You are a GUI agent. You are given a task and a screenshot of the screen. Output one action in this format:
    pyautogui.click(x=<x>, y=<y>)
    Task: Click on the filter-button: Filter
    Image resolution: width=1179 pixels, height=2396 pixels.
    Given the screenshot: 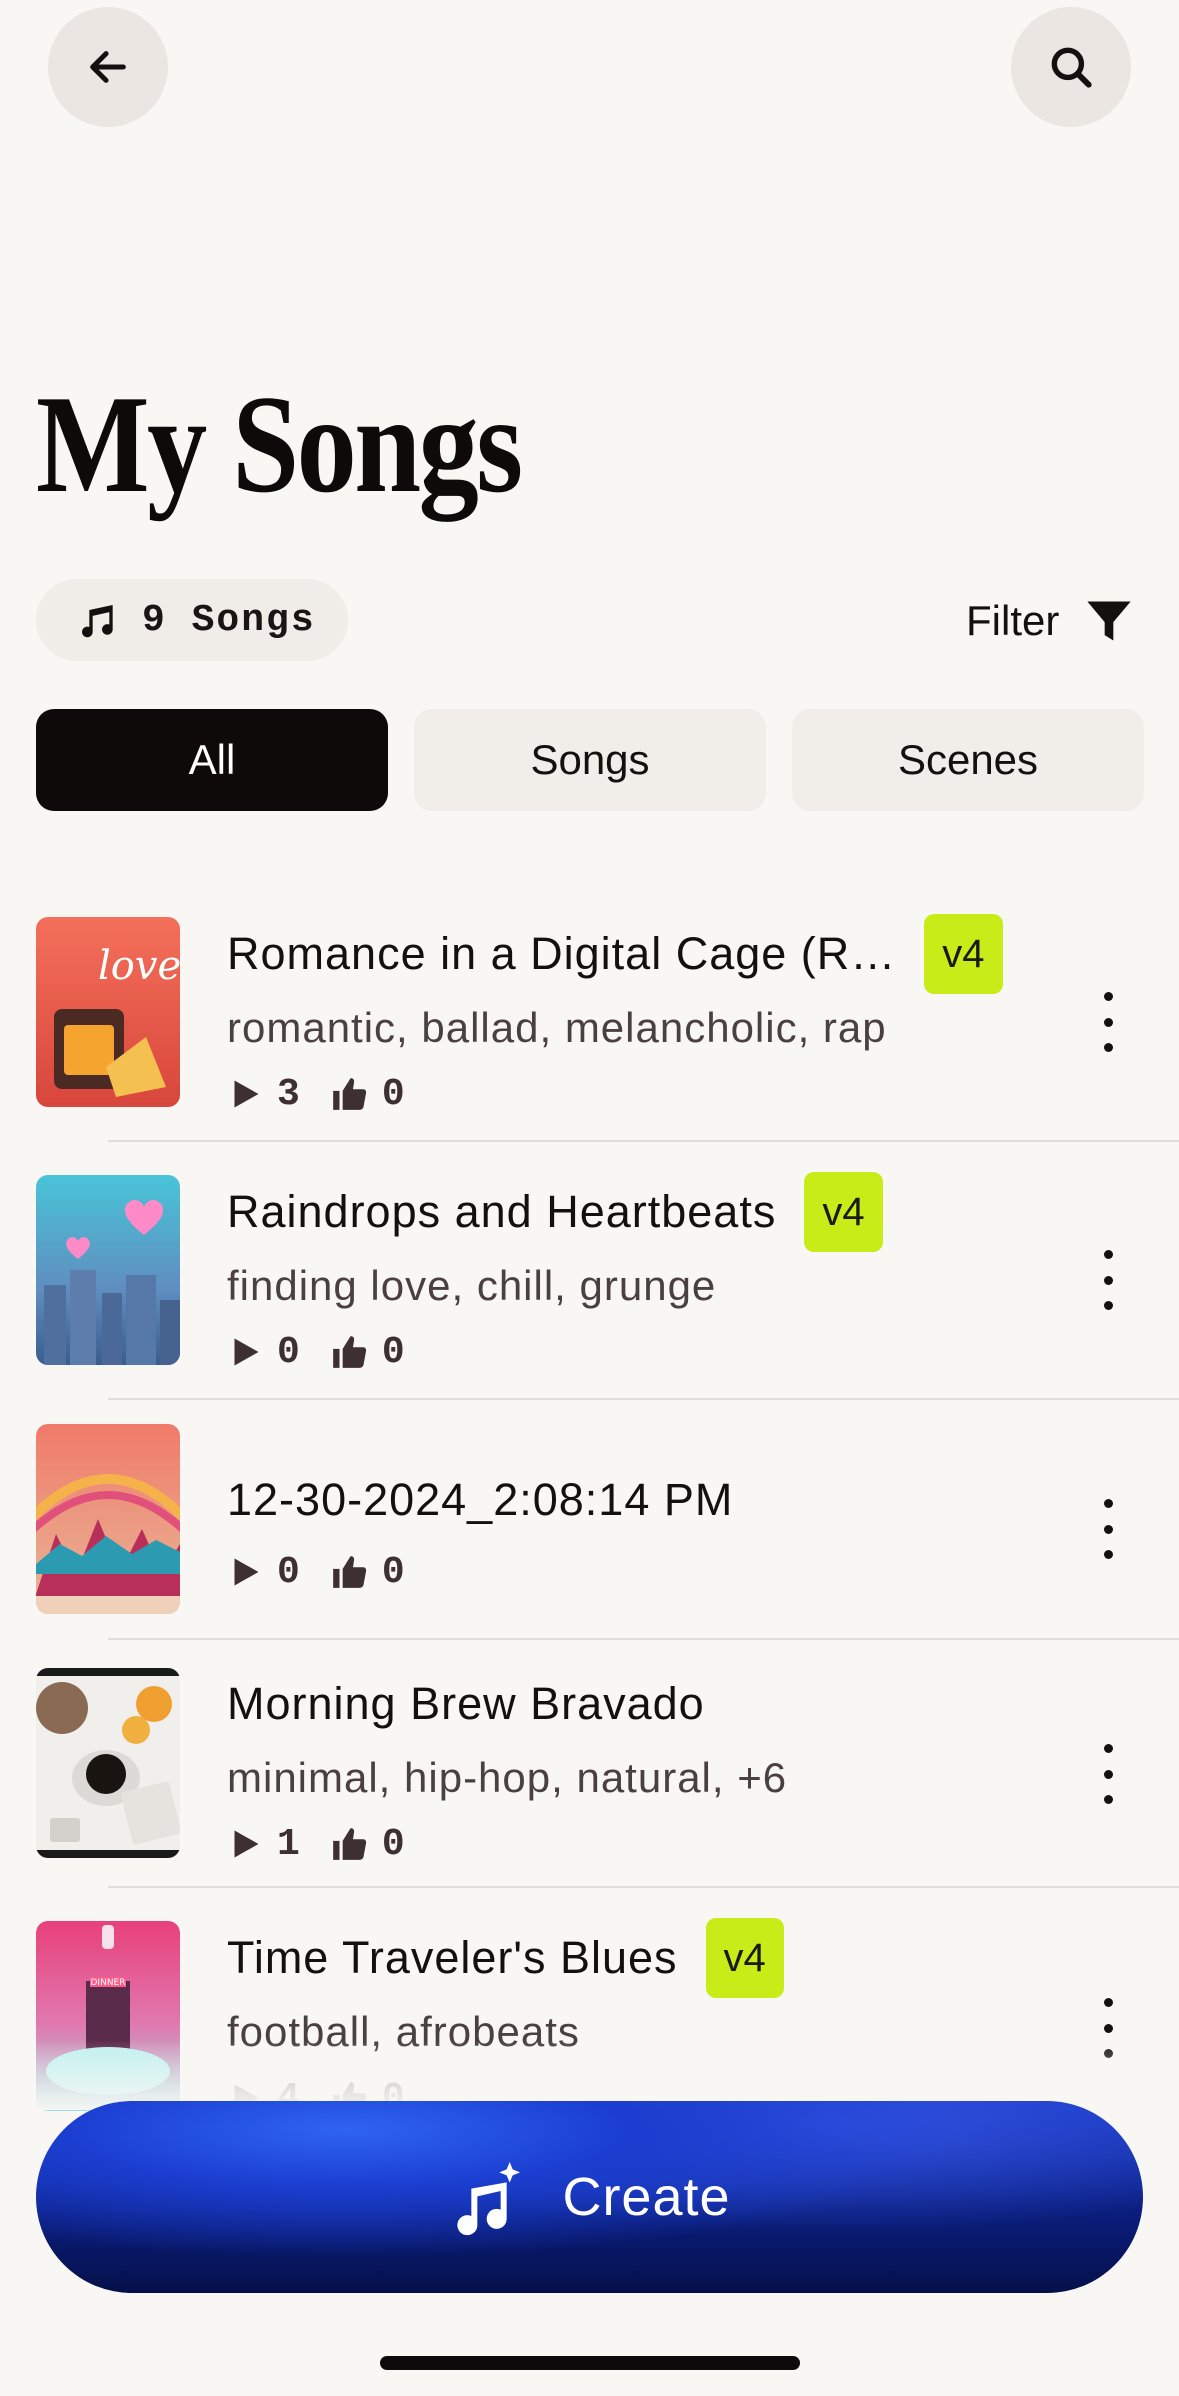 What is the action you would take?
    pyautogui.click(x=1050, y=621)
    